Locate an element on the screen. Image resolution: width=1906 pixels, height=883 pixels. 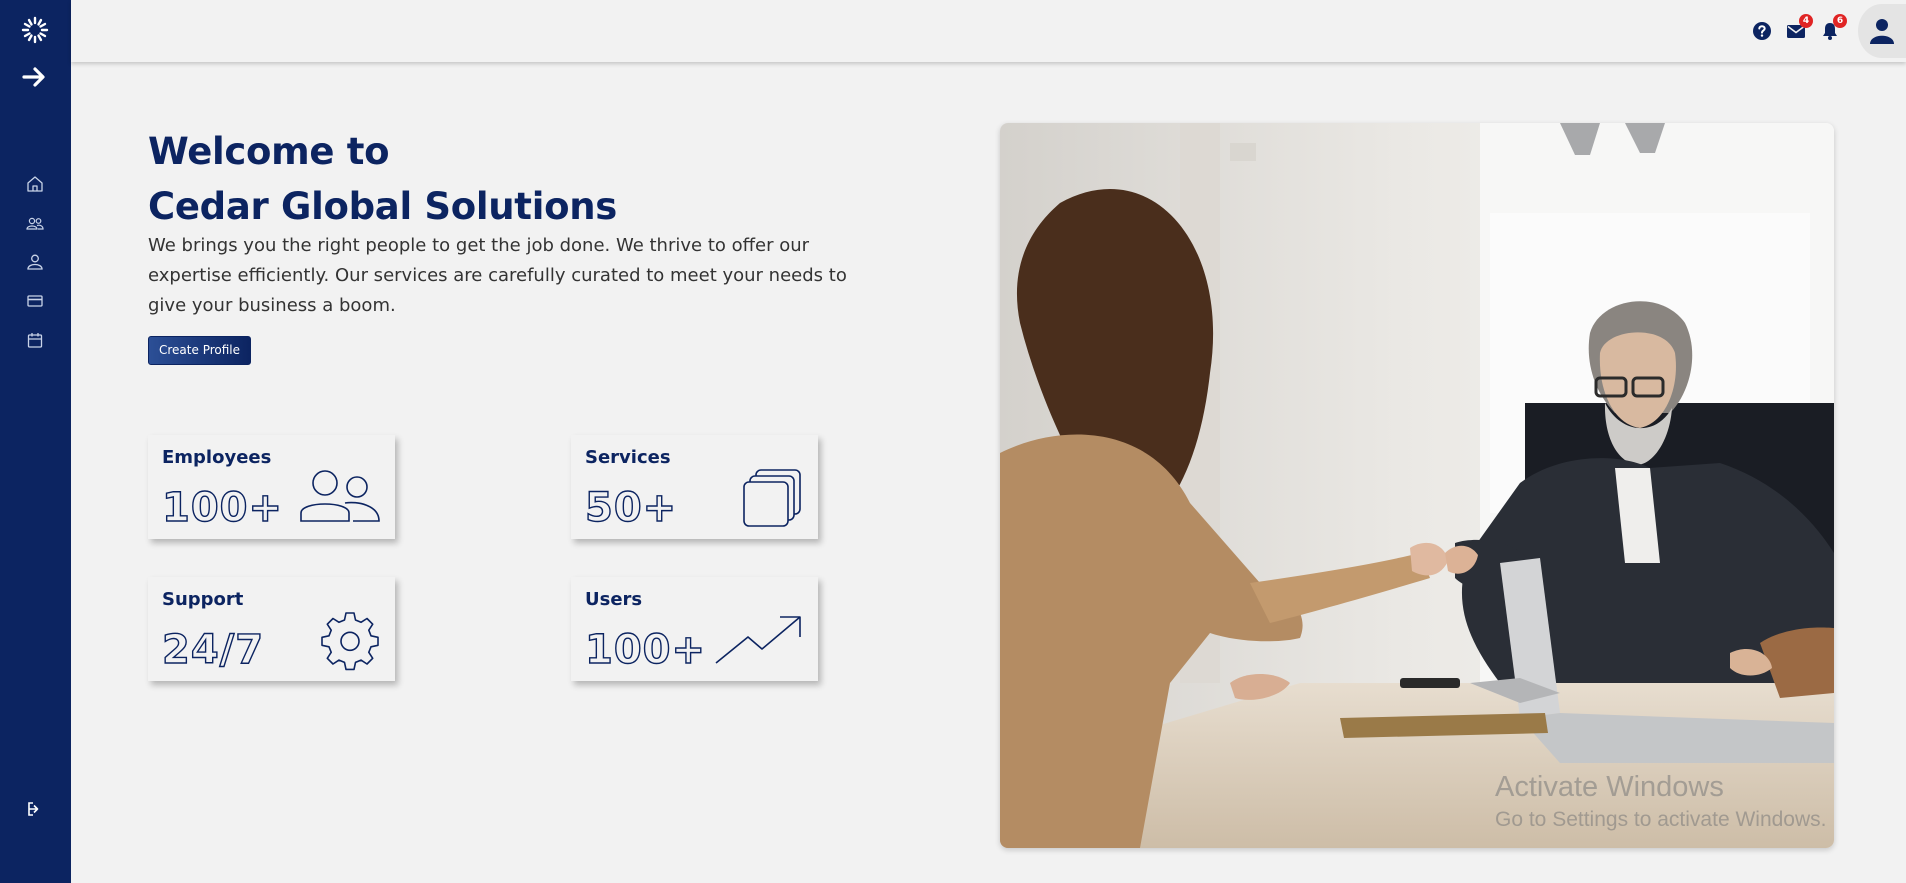
credit-card-icon is located at coordinates (35, 301).